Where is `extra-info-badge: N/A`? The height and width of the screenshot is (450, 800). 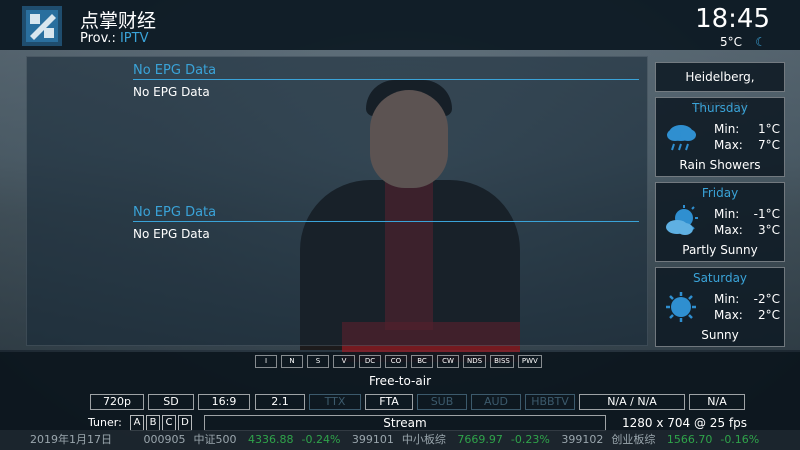 extra-info-badge: N/A is located at coordinates (717, 402).